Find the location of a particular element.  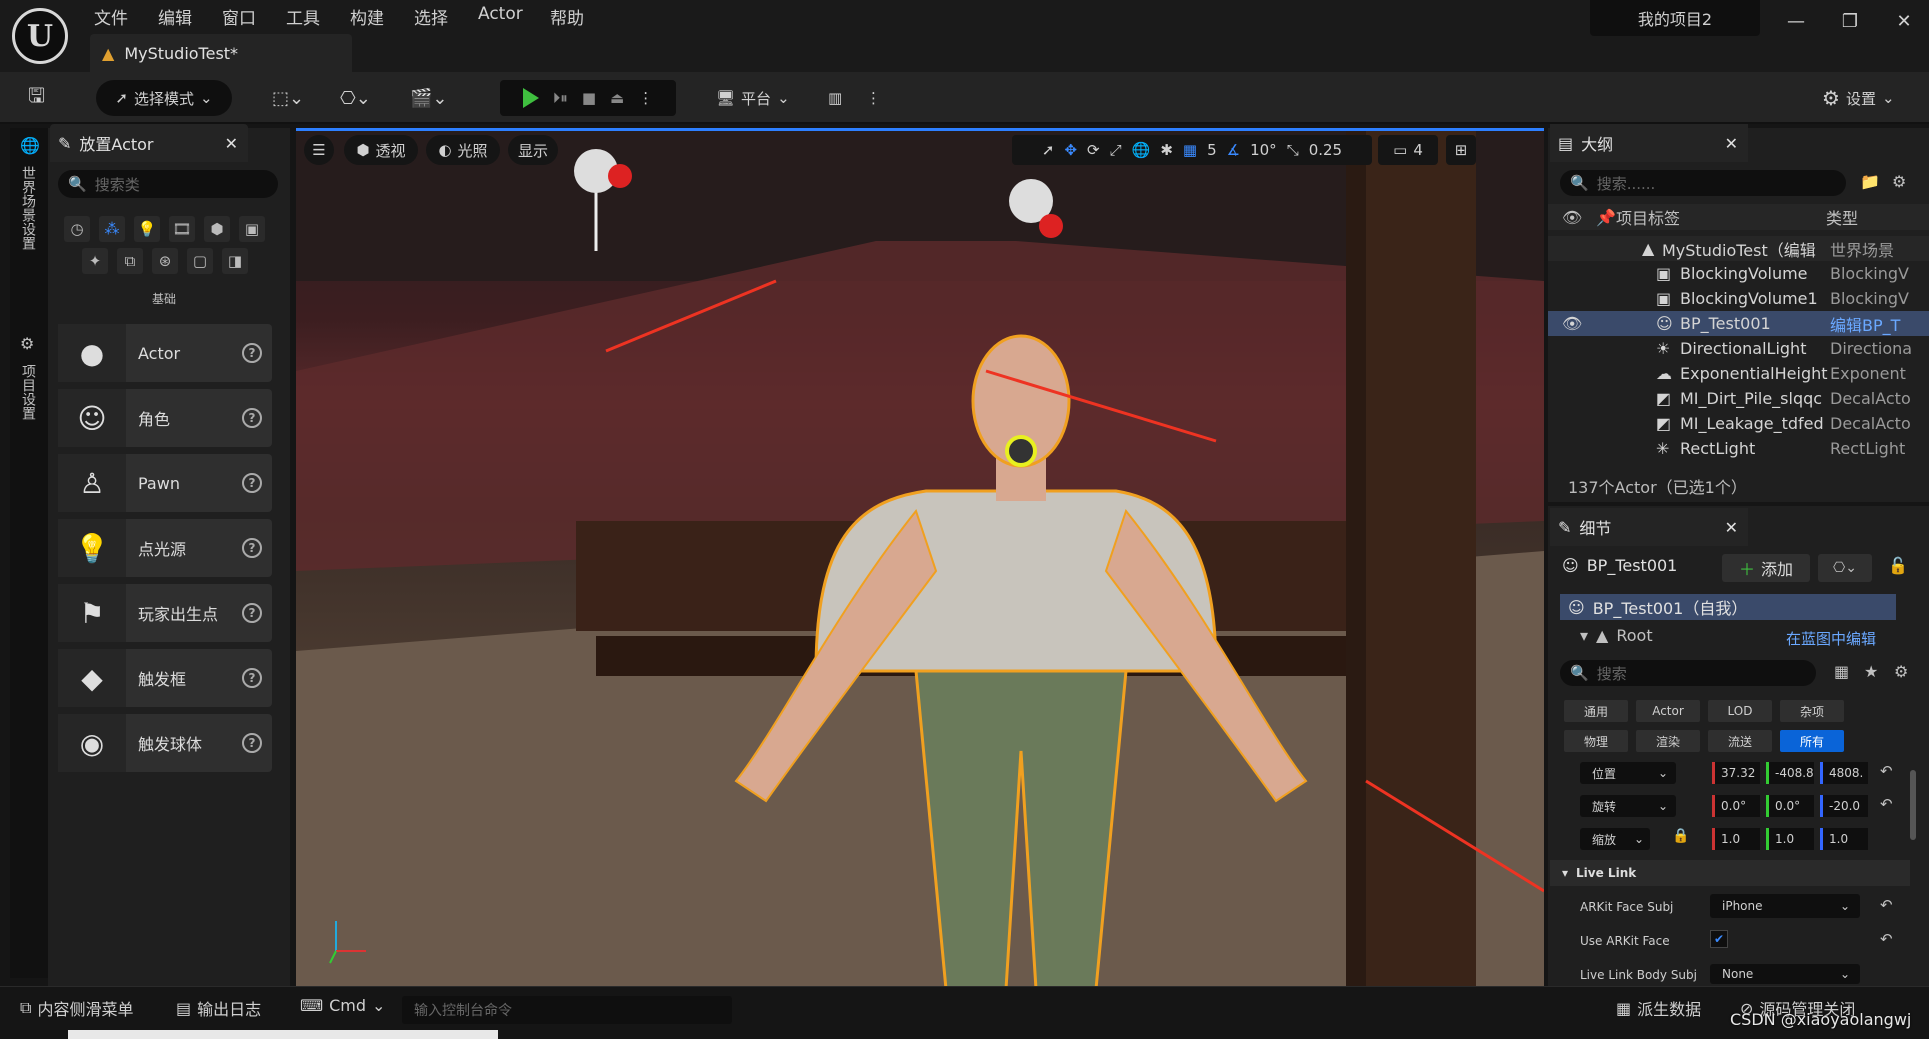

menu-build: 构建 is located at coordinates (367, 16).